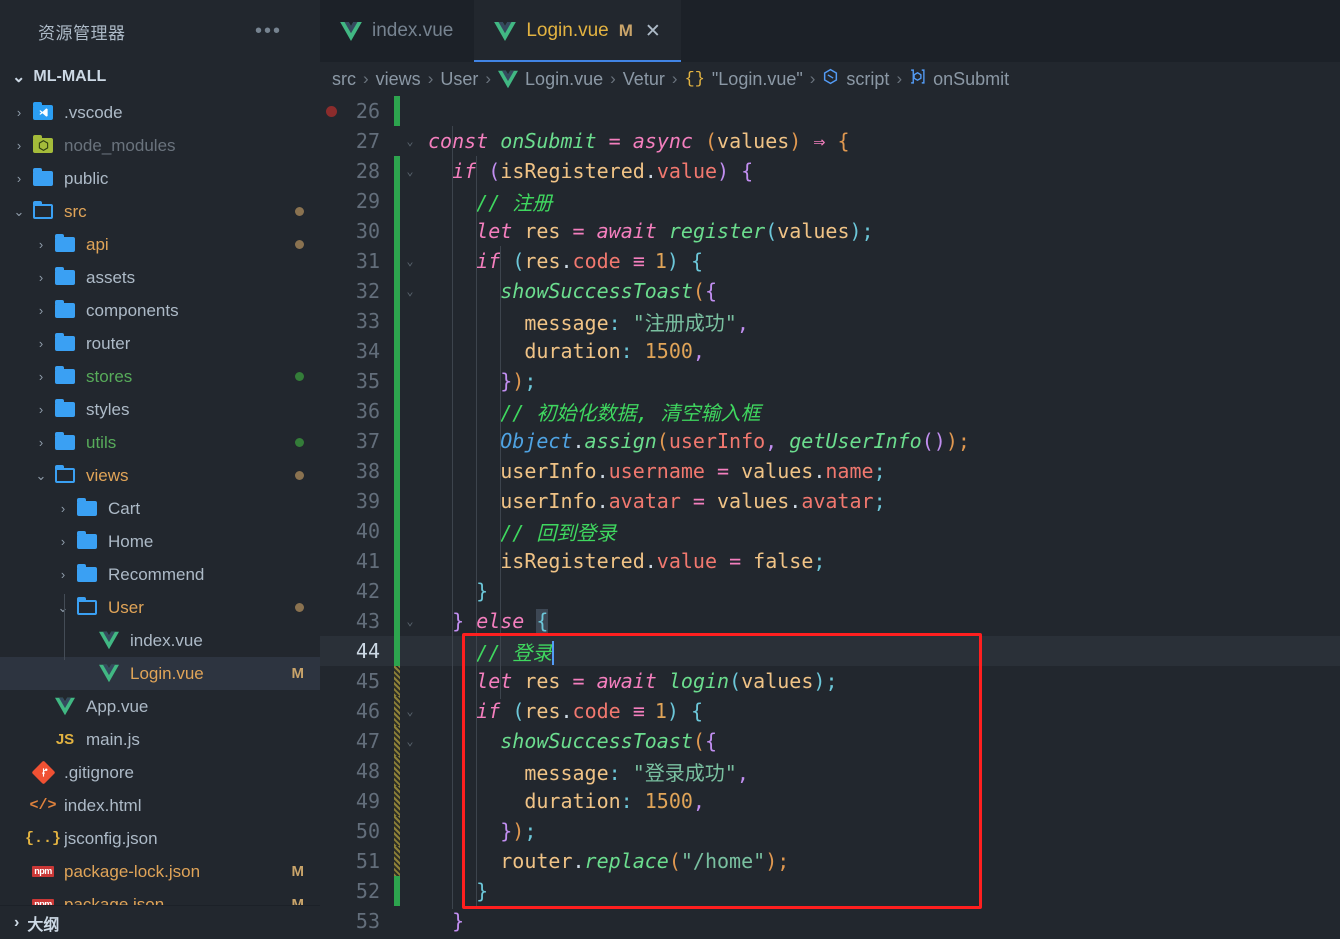 The image size is (1340, 939). I want to click on tab-index-vue: index.vue, so click(397, 31).